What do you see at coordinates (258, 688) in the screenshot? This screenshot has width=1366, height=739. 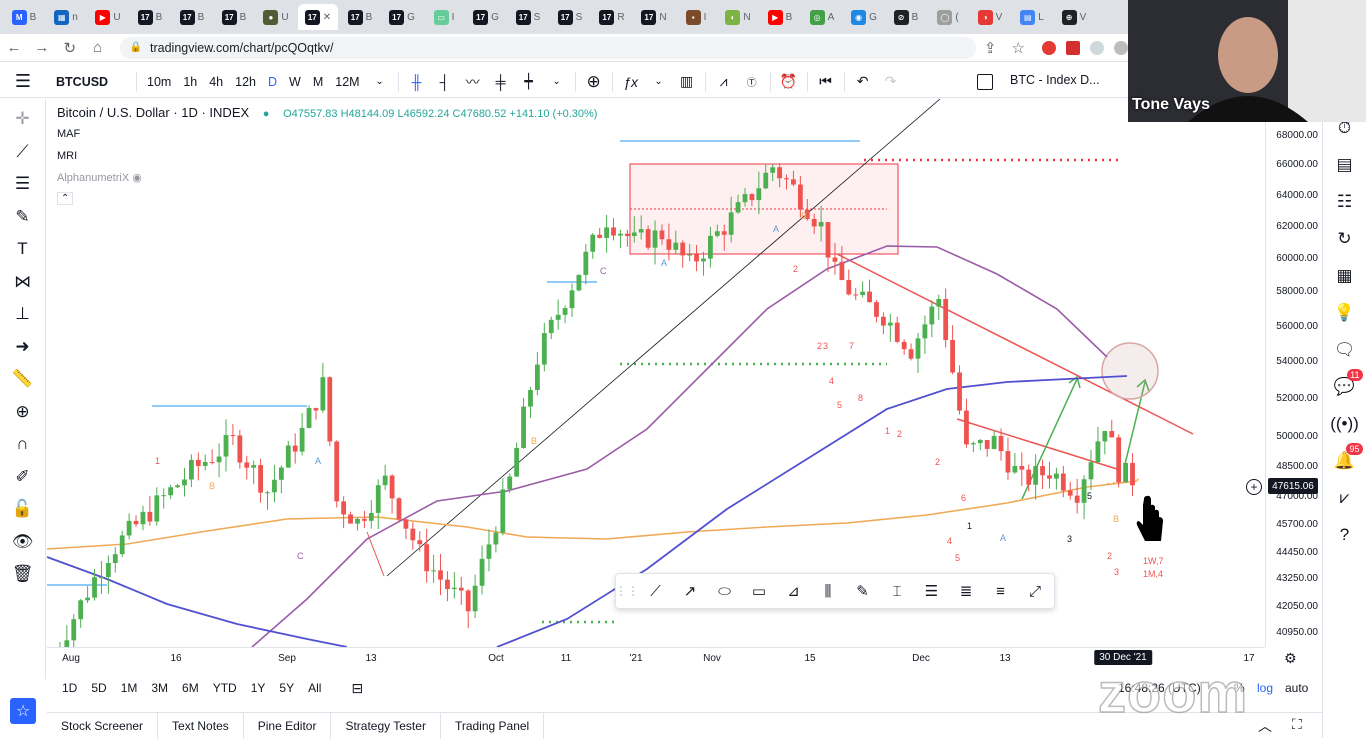 I see `range-1Y: 1Y` at bounding box center [258, 688].